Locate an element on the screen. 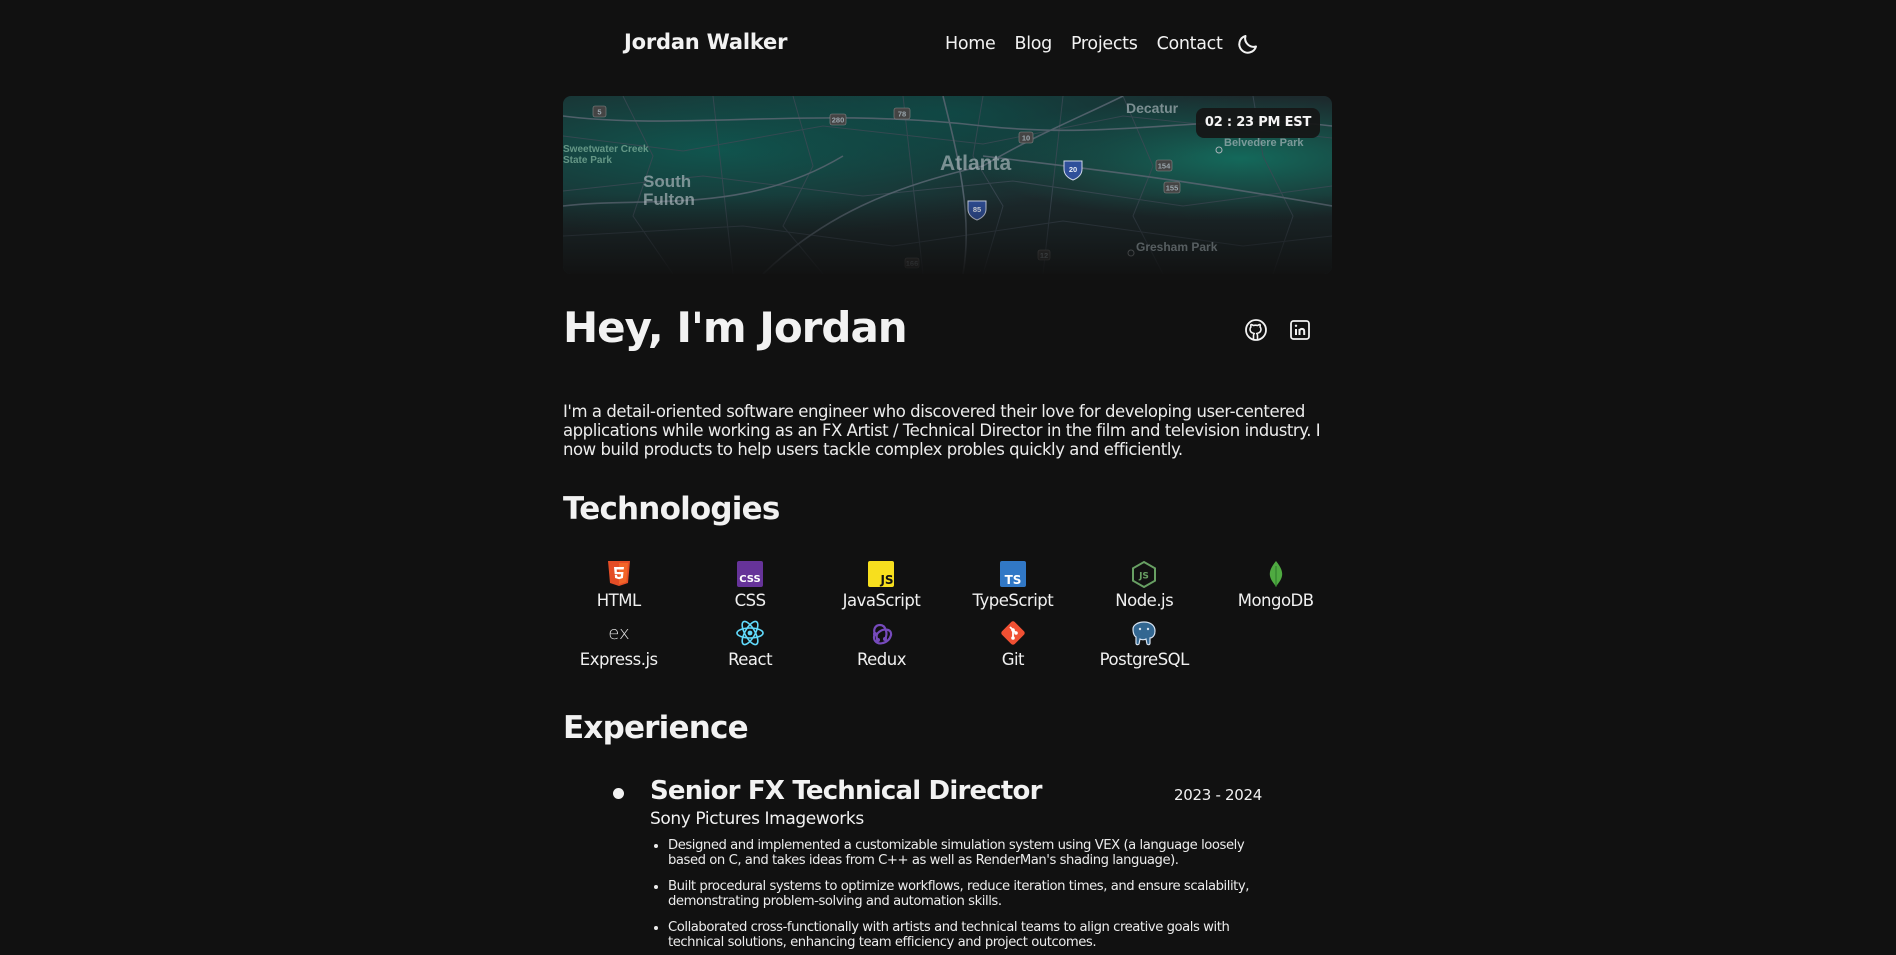 The height and width of the screenshot is (955, 1896). map-label-decatur: Decatur is located at coordinates (1152, 108).